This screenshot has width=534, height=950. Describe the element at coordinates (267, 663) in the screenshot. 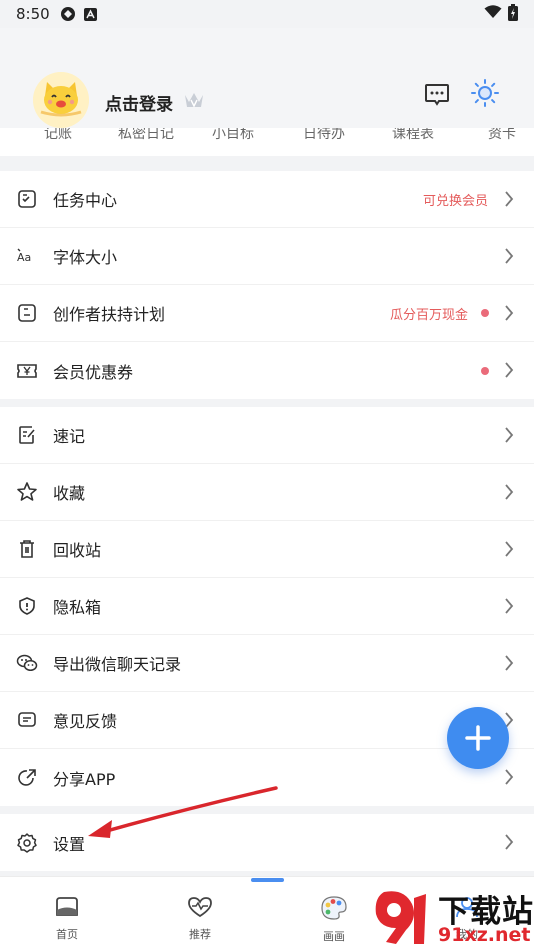

I see `menu-item-export-wechat: 导出微信聊天记录` at that location.